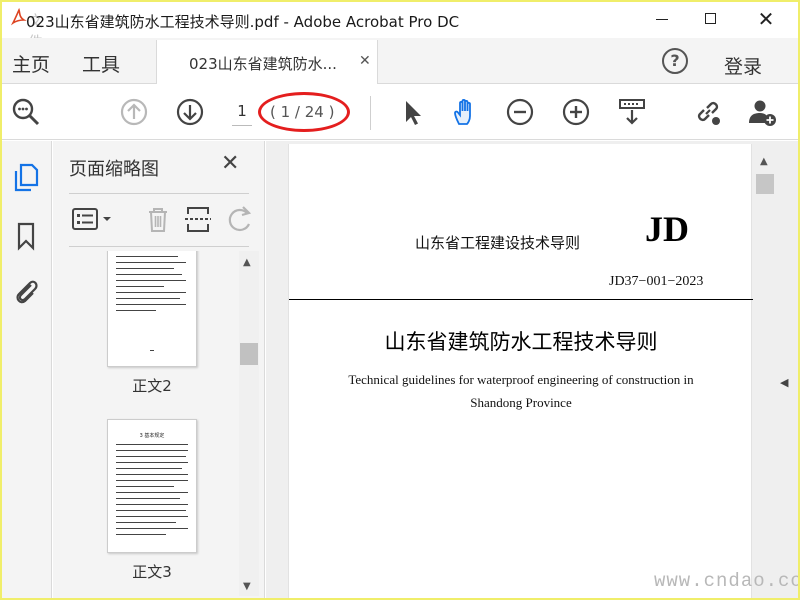  I want to click on thumbnail-toolbar, so click(160, 220).